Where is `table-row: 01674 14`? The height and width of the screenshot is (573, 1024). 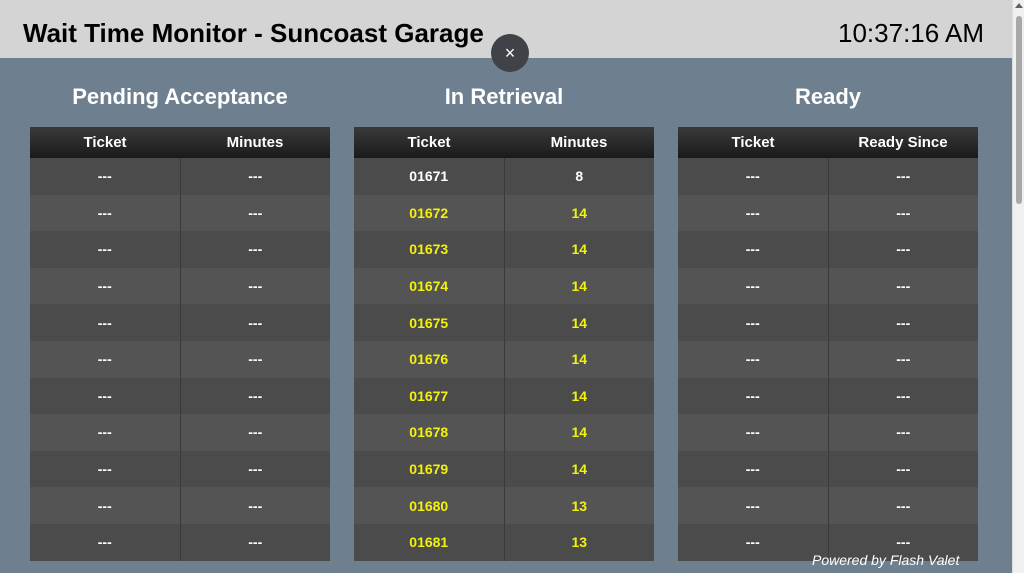
table-row: 01674 14 is located at coordinates (504, 286).